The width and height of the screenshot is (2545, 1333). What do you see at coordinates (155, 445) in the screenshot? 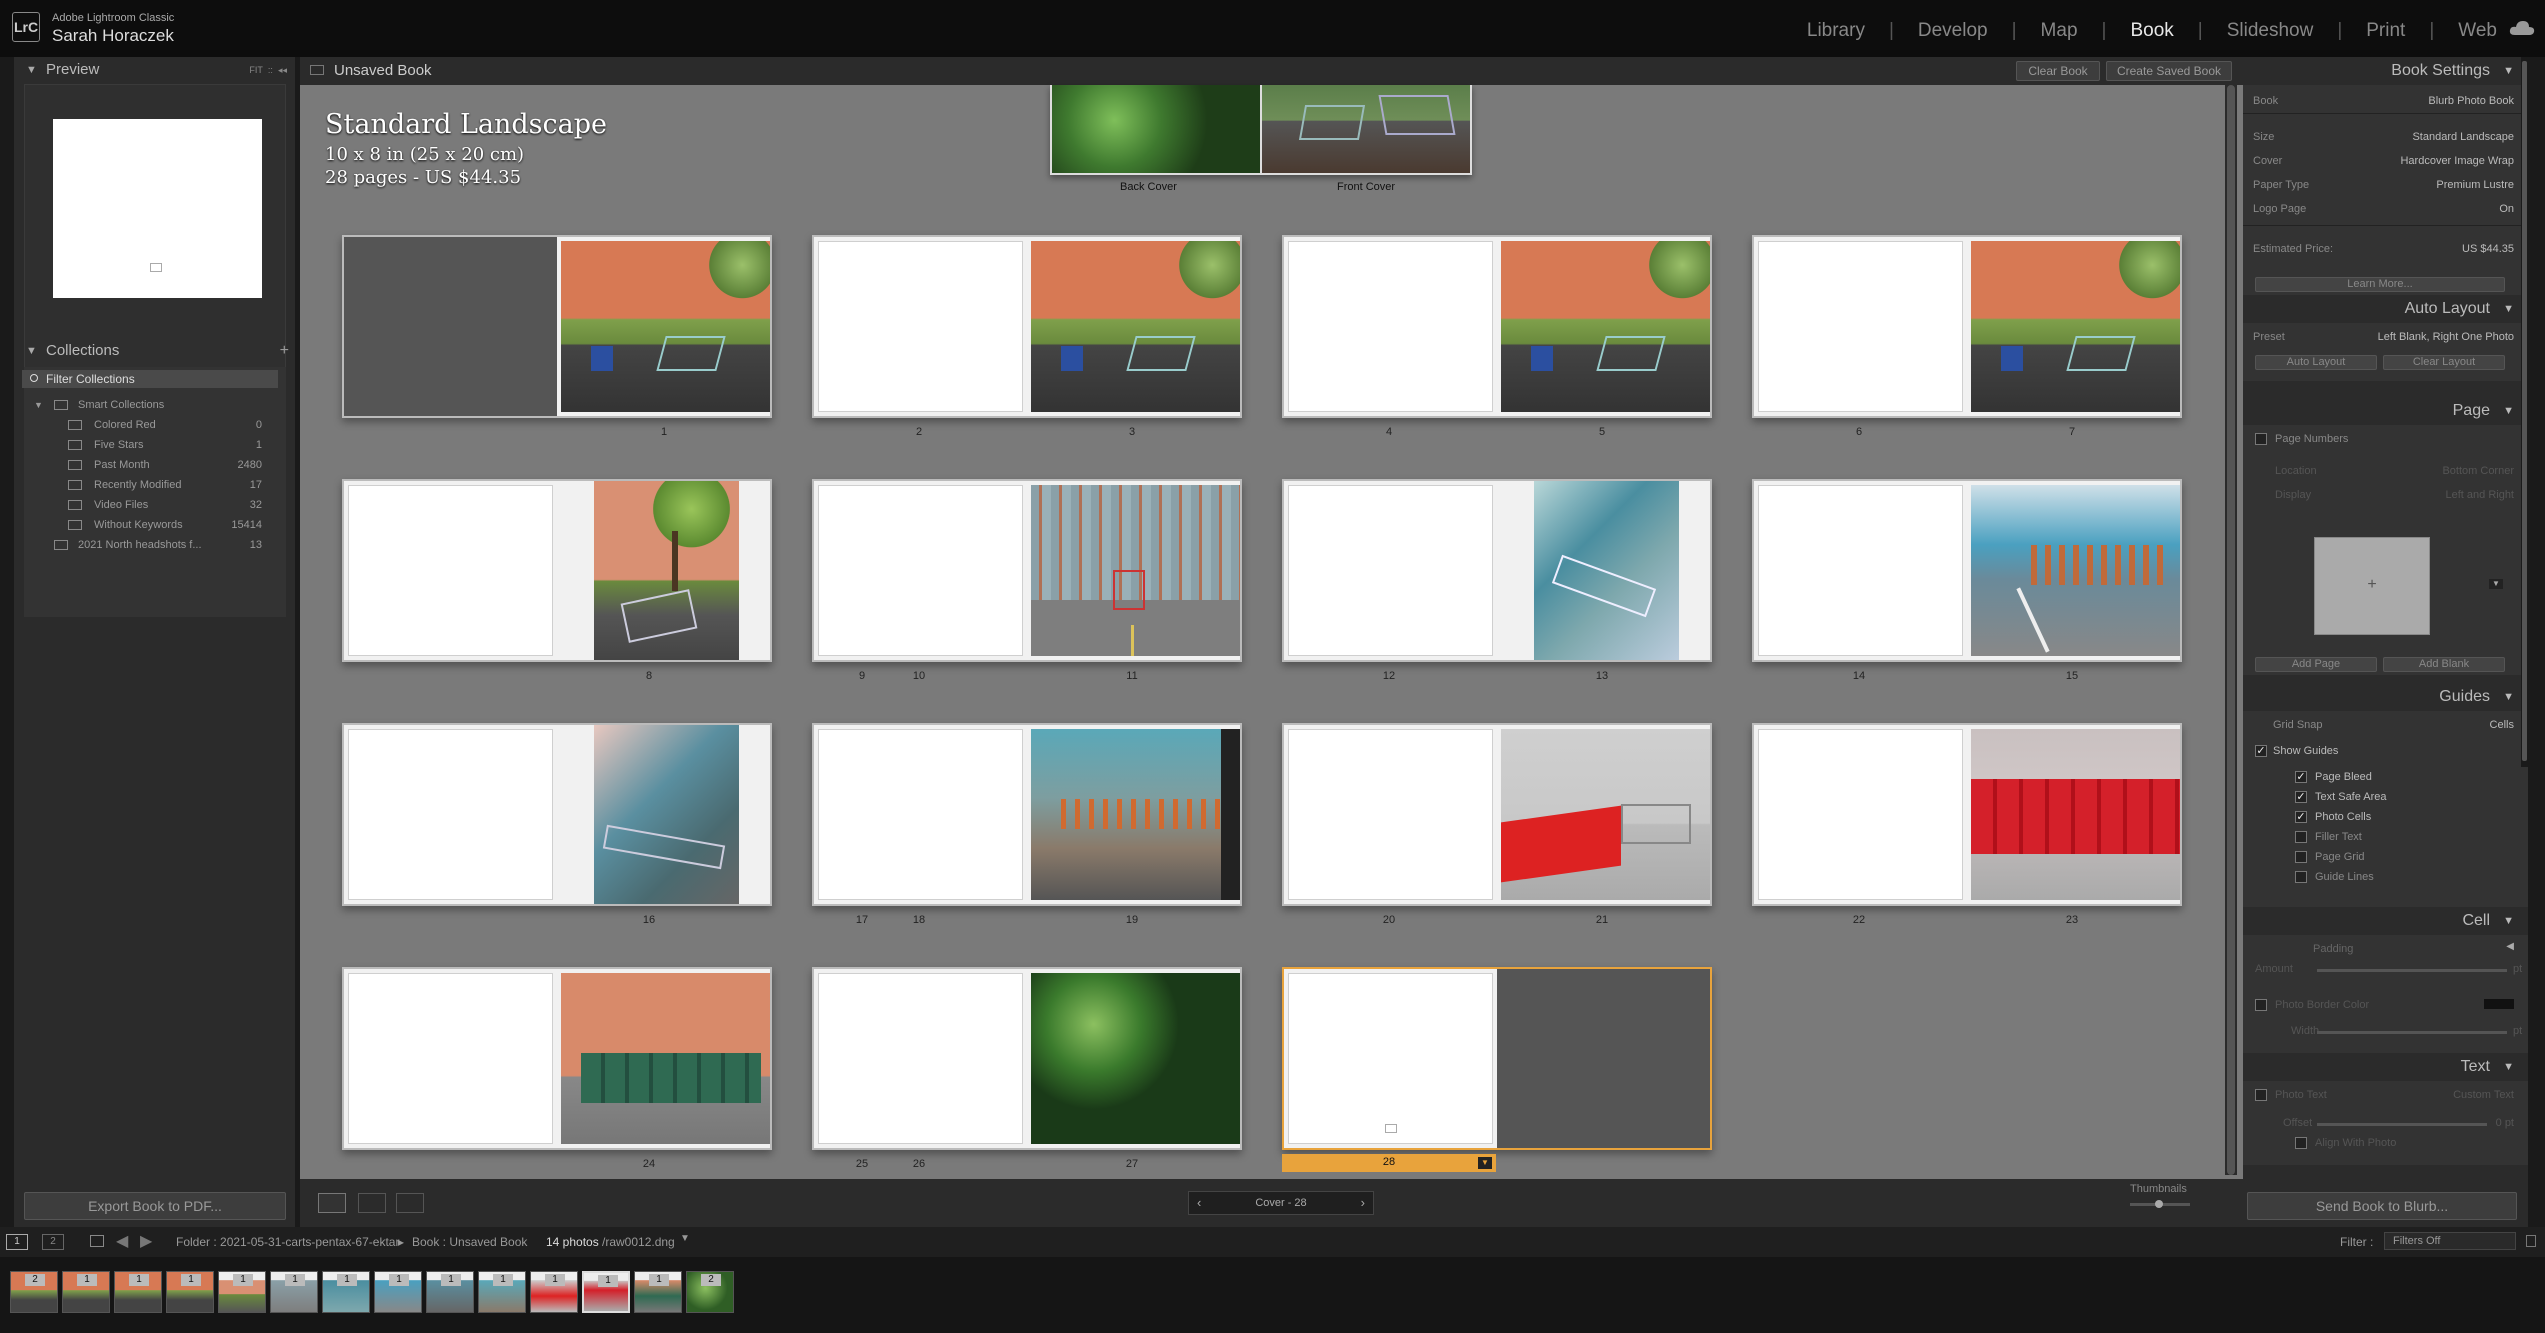
I see `list-item: Five Stars 1` at bounding box center [155, 445].